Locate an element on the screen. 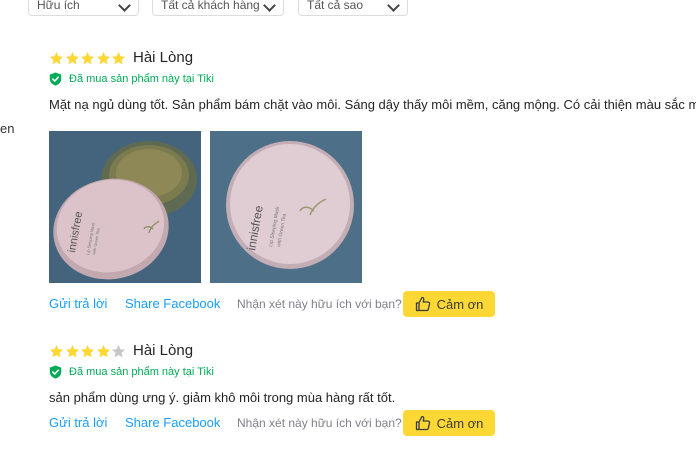 The image size is (696, 457). star-empty-icon is located at coordinates (118, 351).